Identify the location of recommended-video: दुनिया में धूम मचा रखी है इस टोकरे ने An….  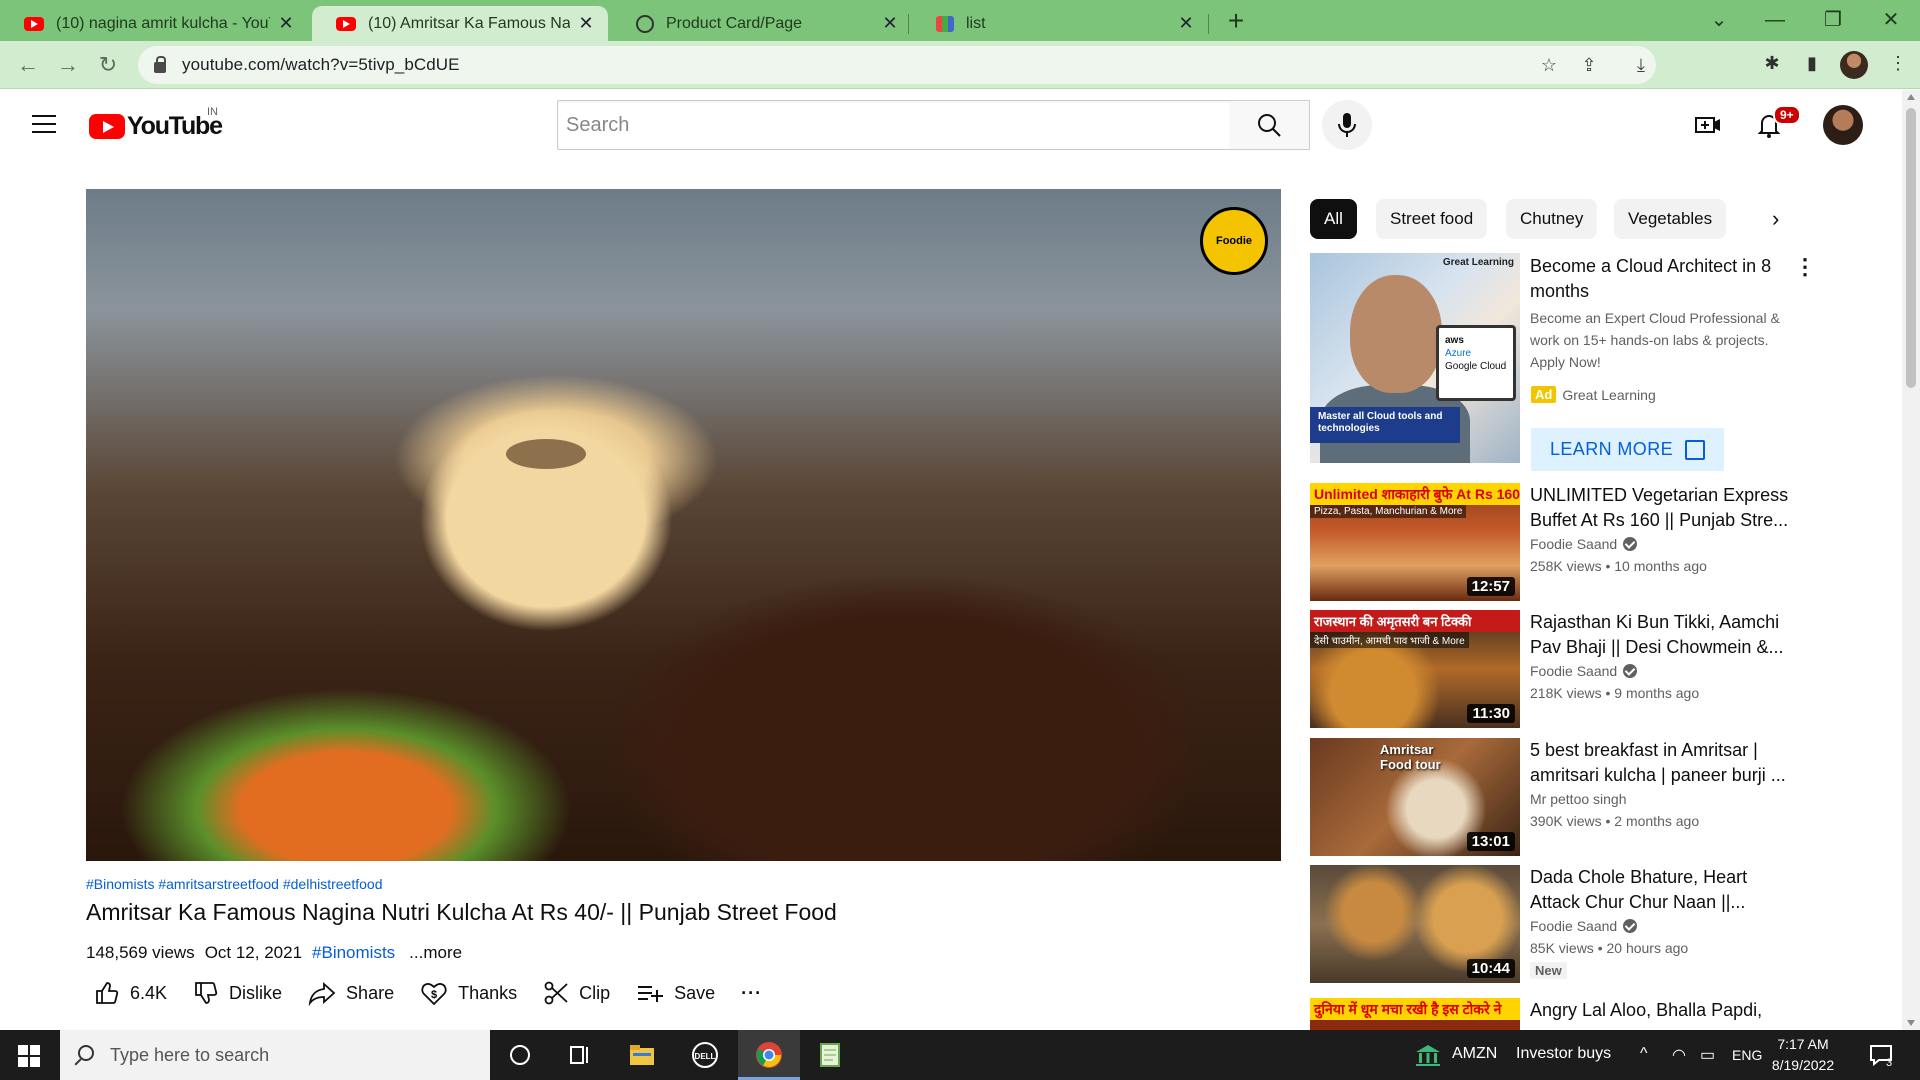
(1550, 1014).